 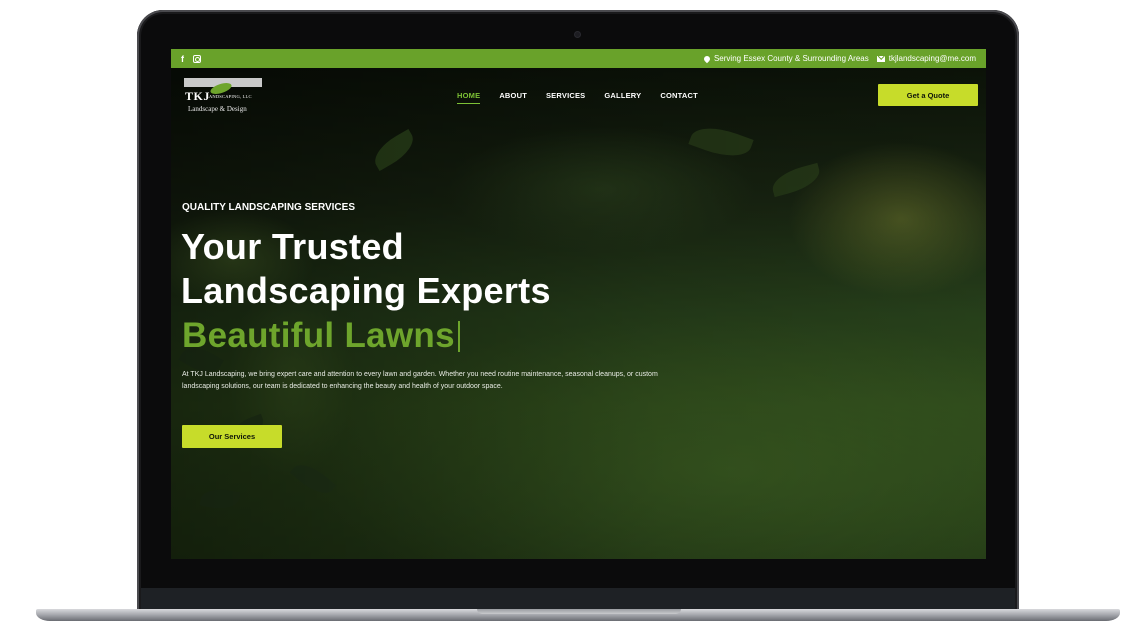 I want to click on logo-tagline: Landscape & Design, so click(x=217, y=109).